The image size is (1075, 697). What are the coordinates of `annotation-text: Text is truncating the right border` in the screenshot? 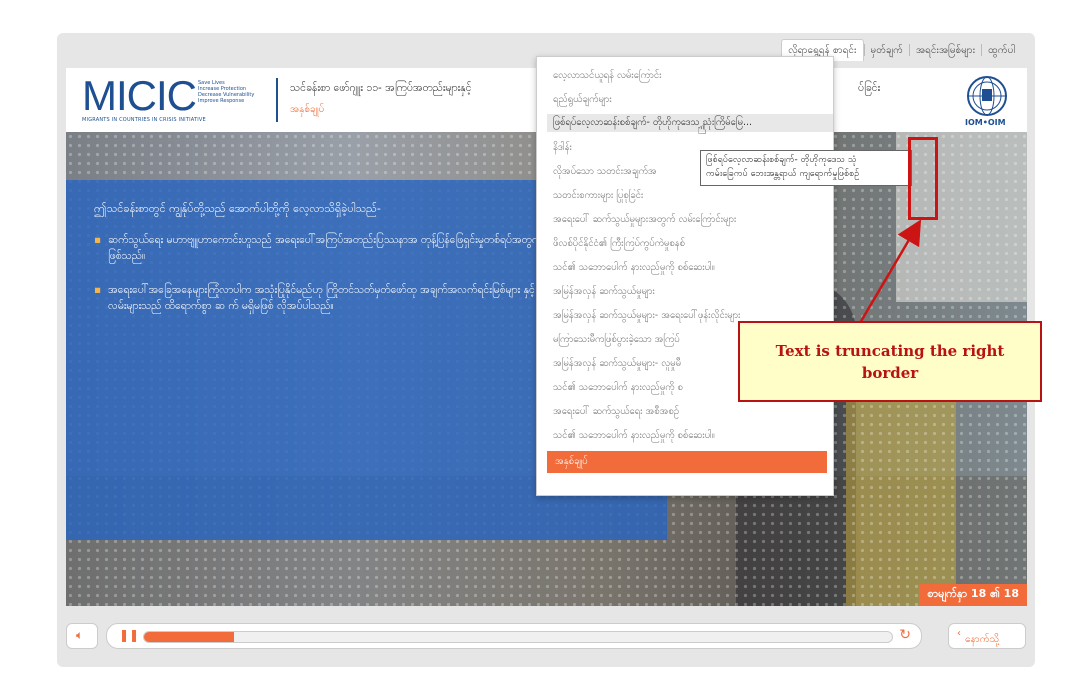 It's located at (890, 362).